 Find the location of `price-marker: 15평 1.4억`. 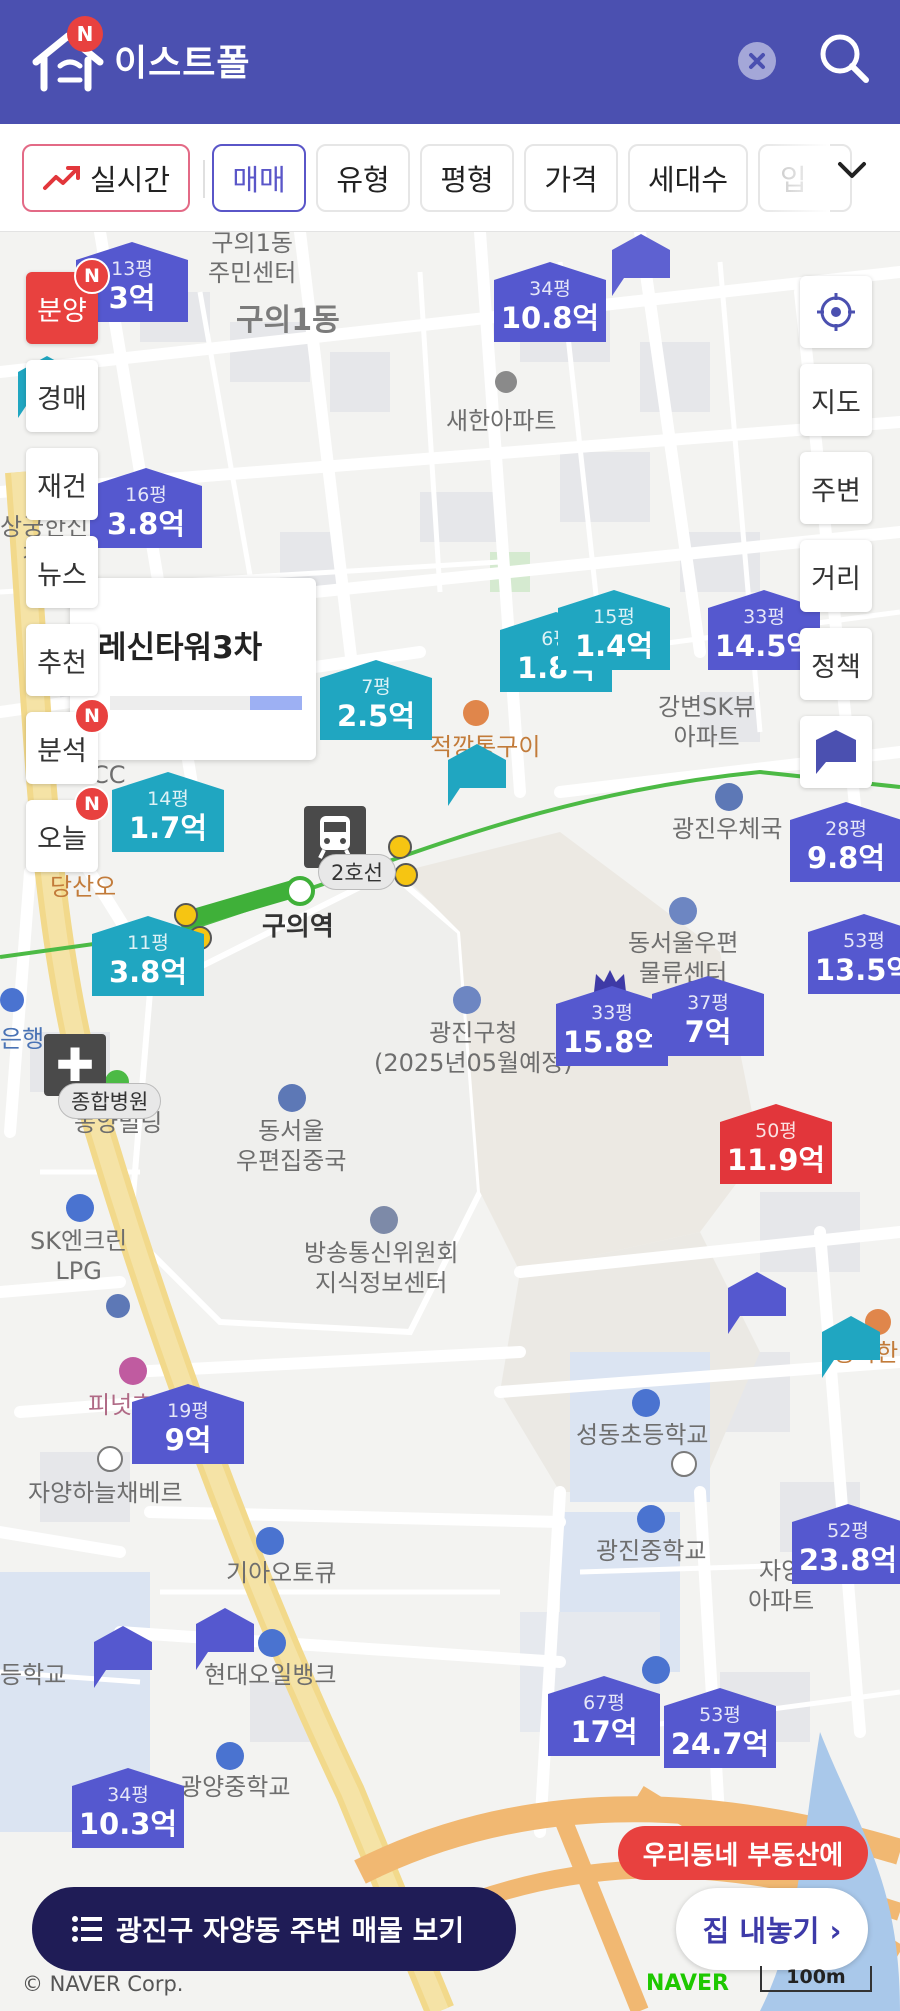

price-marker: 15평 1.4억 is located at coordinates (614, 630).